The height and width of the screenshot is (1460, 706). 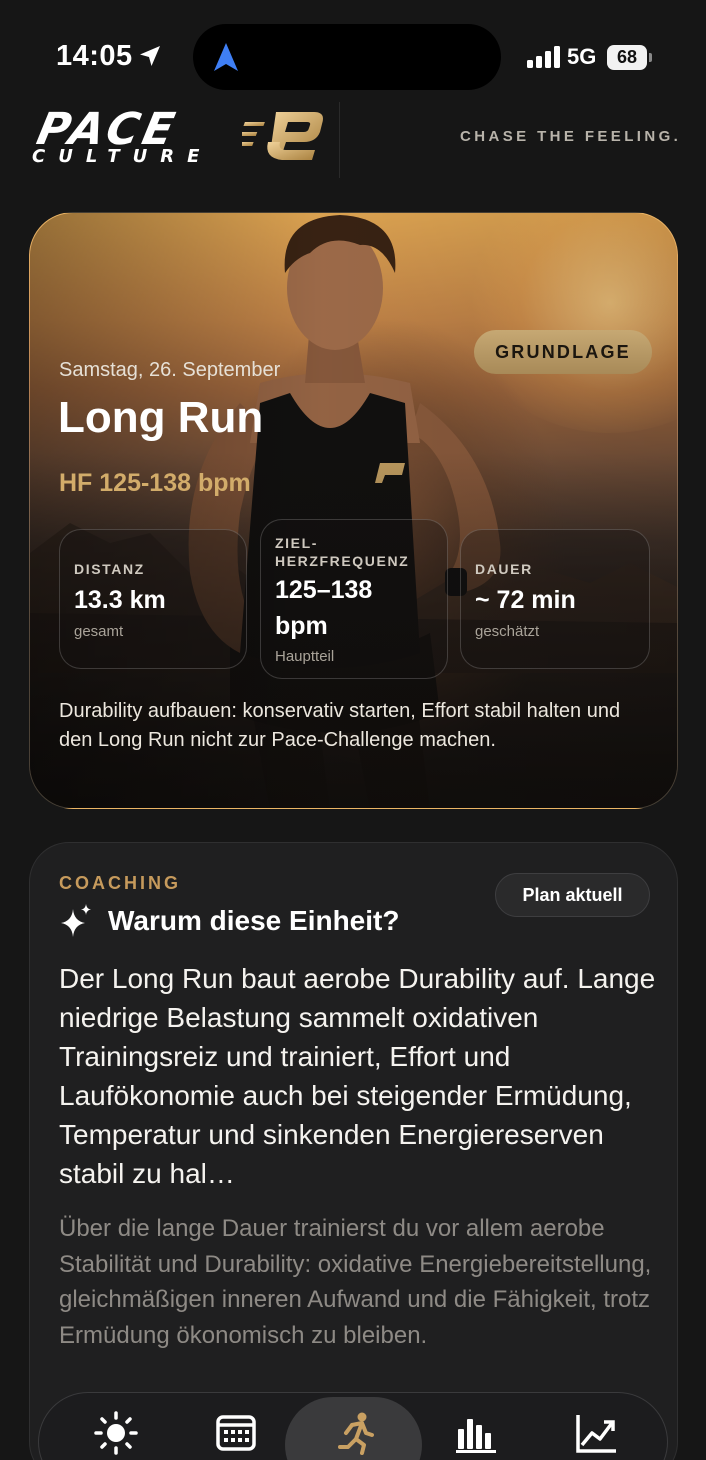 I want to click on workout-title: Long Run, so click(x=161, y=417).